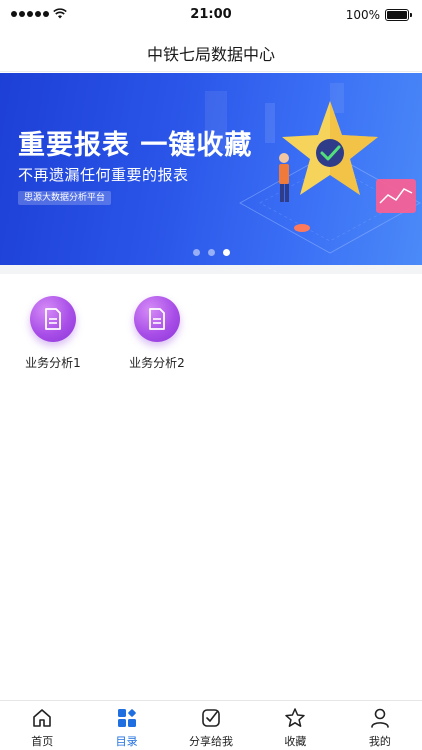 This screenshot has width=422, height=750. I want to click on battery-icon, so click(398, 15).